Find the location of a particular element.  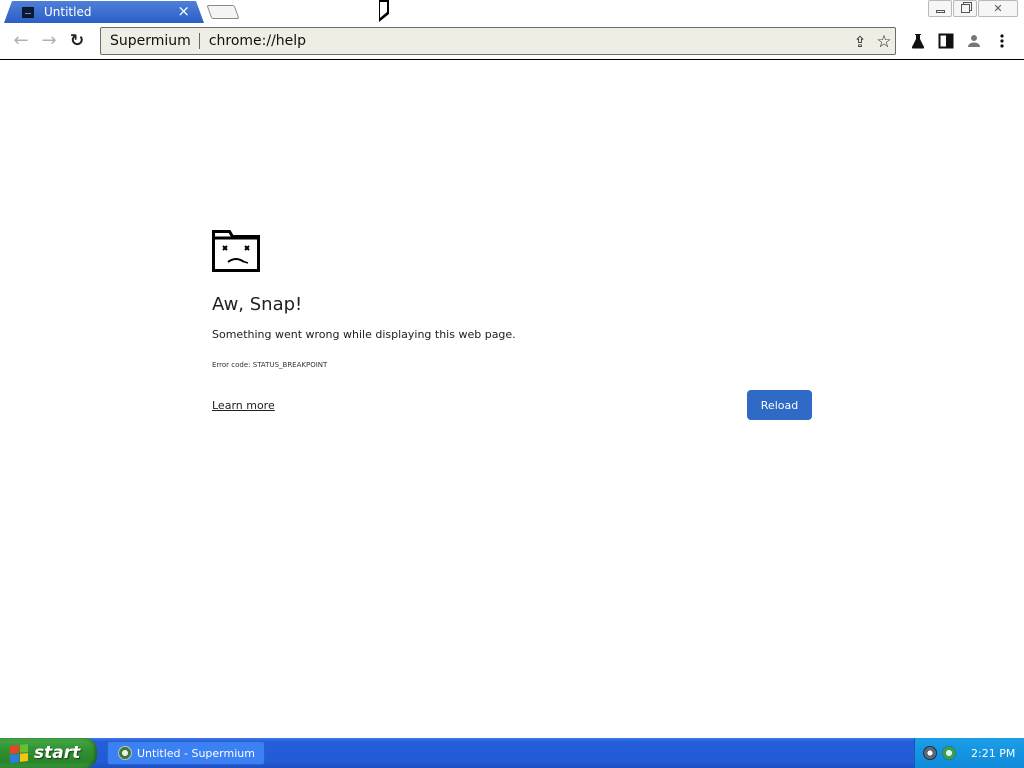

back-button: ← is located at coordinates (21, 41).